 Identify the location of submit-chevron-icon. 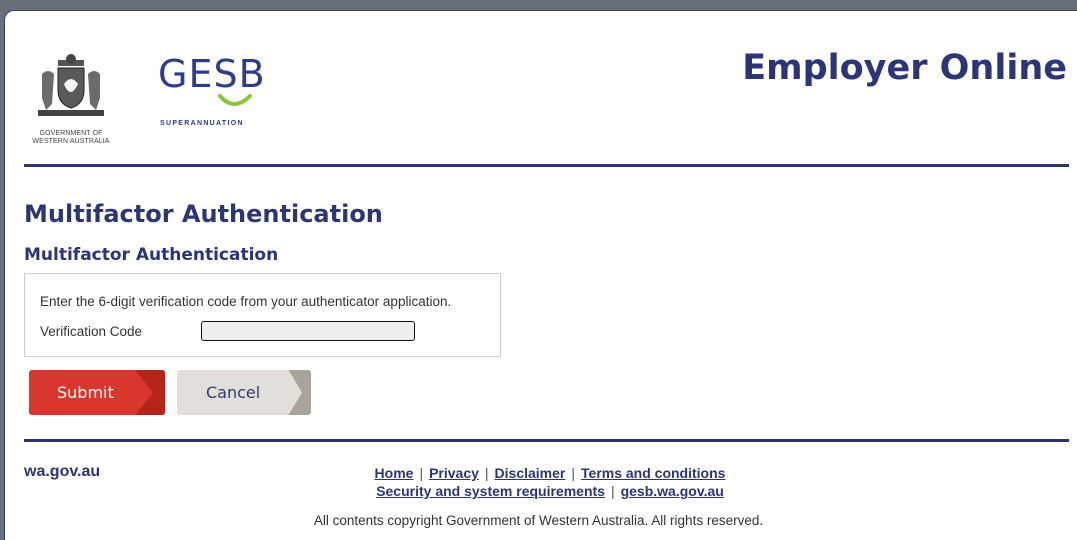
(150, 392).